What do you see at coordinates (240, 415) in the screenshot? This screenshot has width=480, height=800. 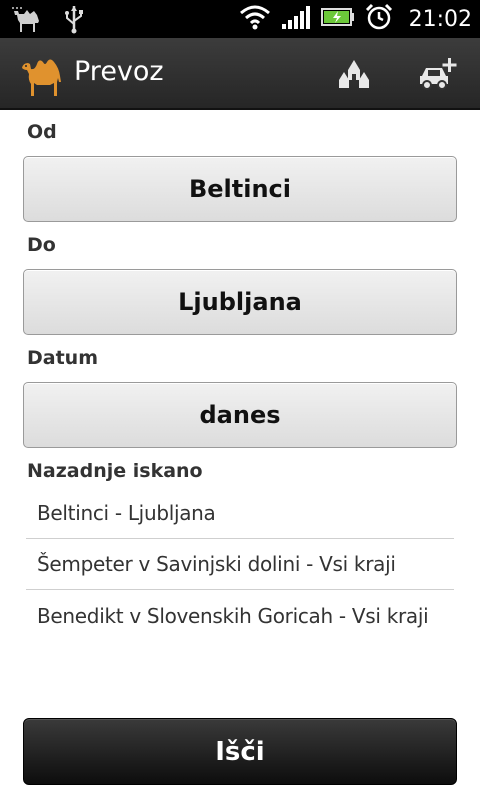 I see `date-field: danes` at bounding box center [240, 415].